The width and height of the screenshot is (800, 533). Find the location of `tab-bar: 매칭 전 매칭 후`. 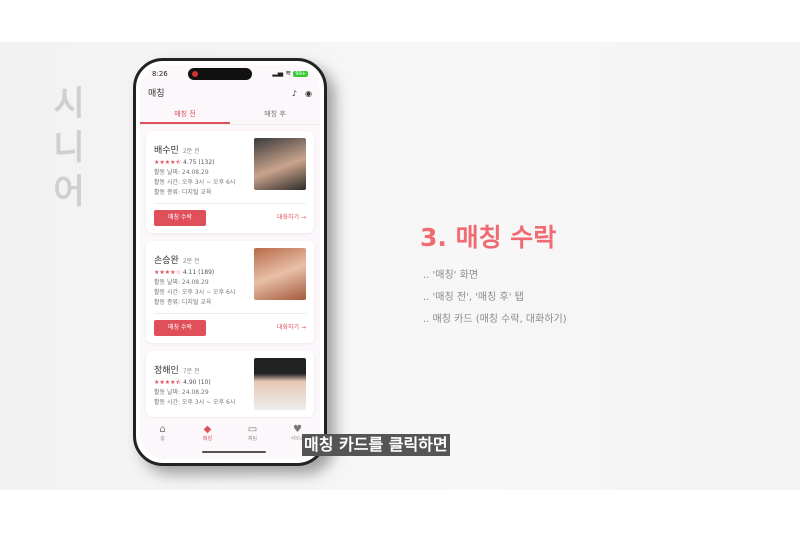

tab-bar: 매칭 전 매칭 후 is located at coordinates (230, 115).